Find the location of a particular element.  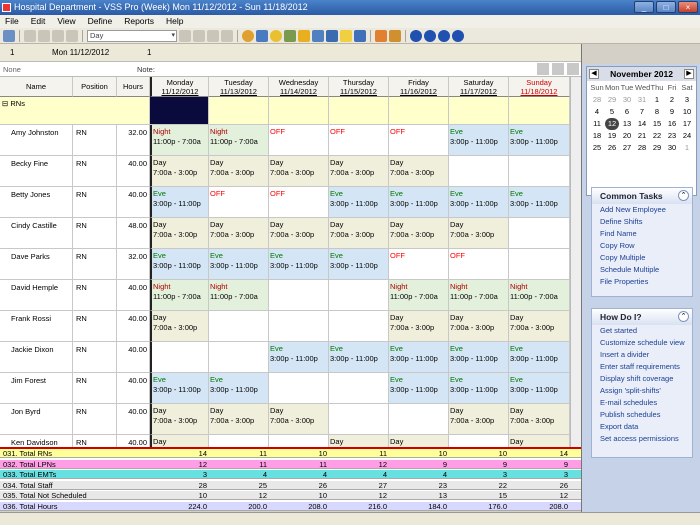

how-do-i-link: Enter staff requirements is located at coordinates (642, 367).